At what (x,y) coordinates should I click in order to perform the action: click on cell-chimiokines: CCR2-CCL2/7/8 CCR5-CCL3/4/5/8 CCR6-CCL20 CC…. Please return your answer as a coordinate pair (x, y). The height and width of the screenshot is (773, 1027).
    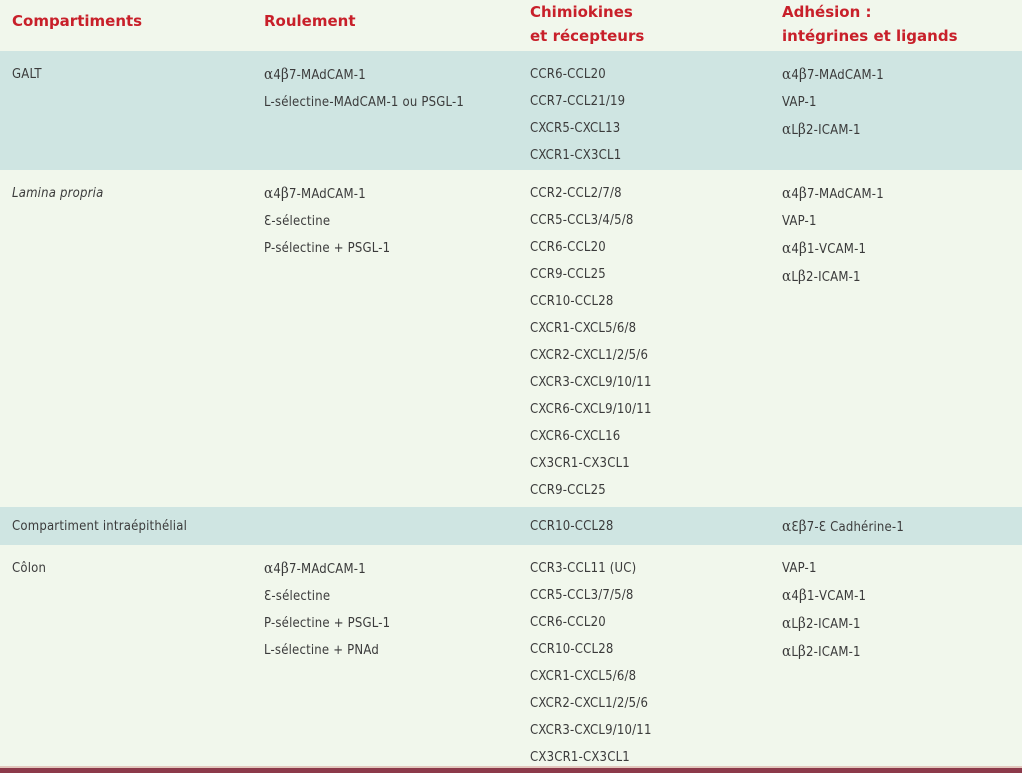
    Looking at the image, I should click on (591, 342).